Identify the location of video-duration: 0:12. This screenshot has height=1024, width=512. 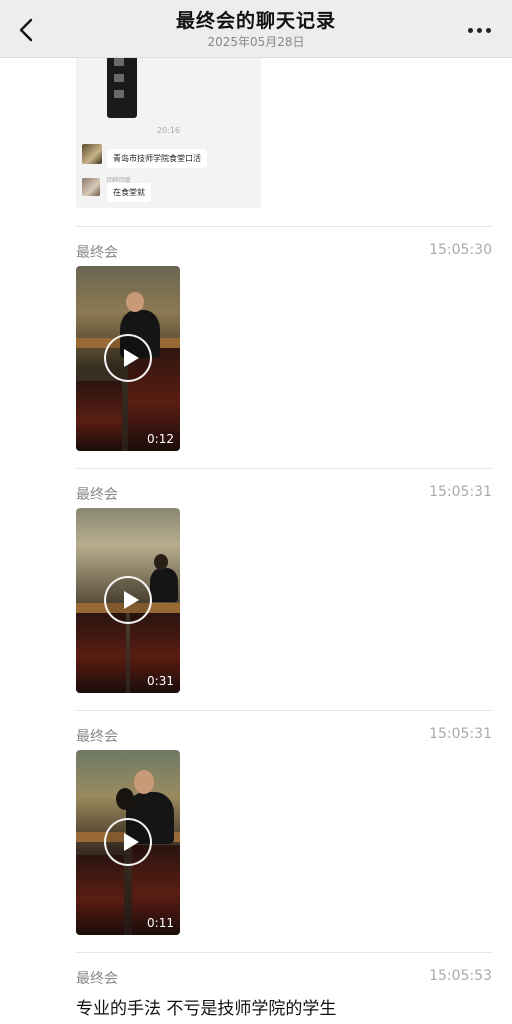
(160, 439).